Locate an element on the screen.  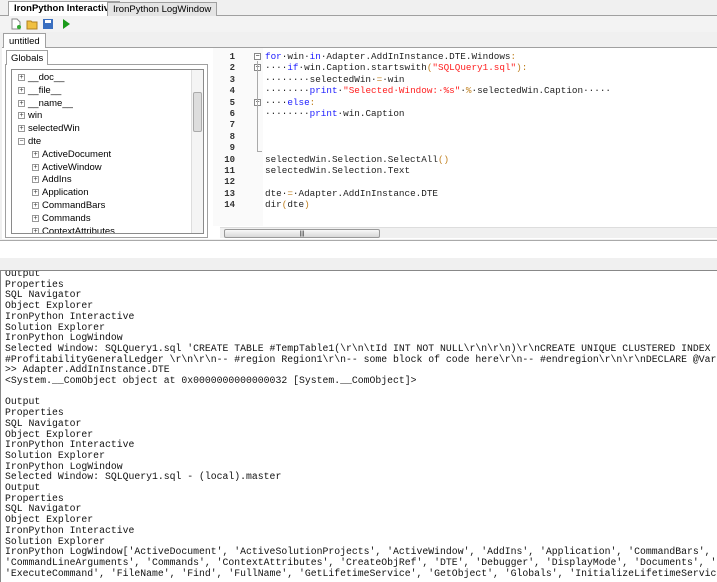
code-token: "Selected·Window:·%s" is located at coordinates (402, 91).